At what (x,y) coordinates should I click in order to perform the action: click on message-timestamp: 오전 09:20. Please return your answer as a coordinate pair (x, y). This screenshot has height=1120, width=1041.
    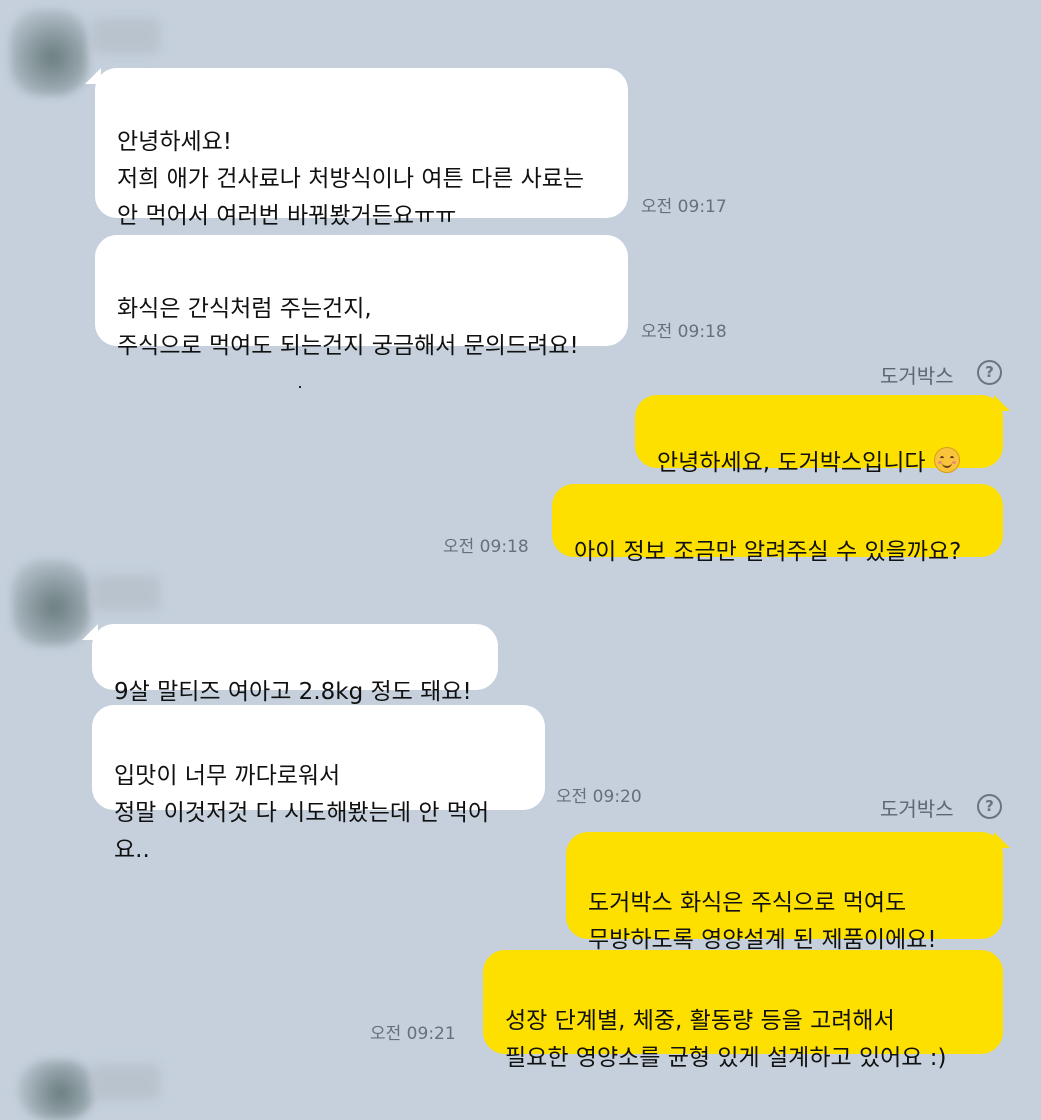
    Looking at the image, I should click on (599, 797).